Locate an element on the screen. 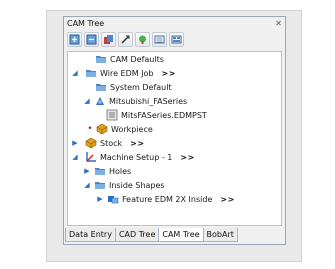 This screenshot has height=269, width=335. tree-node-label: Inside Shapes is located at coordinates (137, 185).